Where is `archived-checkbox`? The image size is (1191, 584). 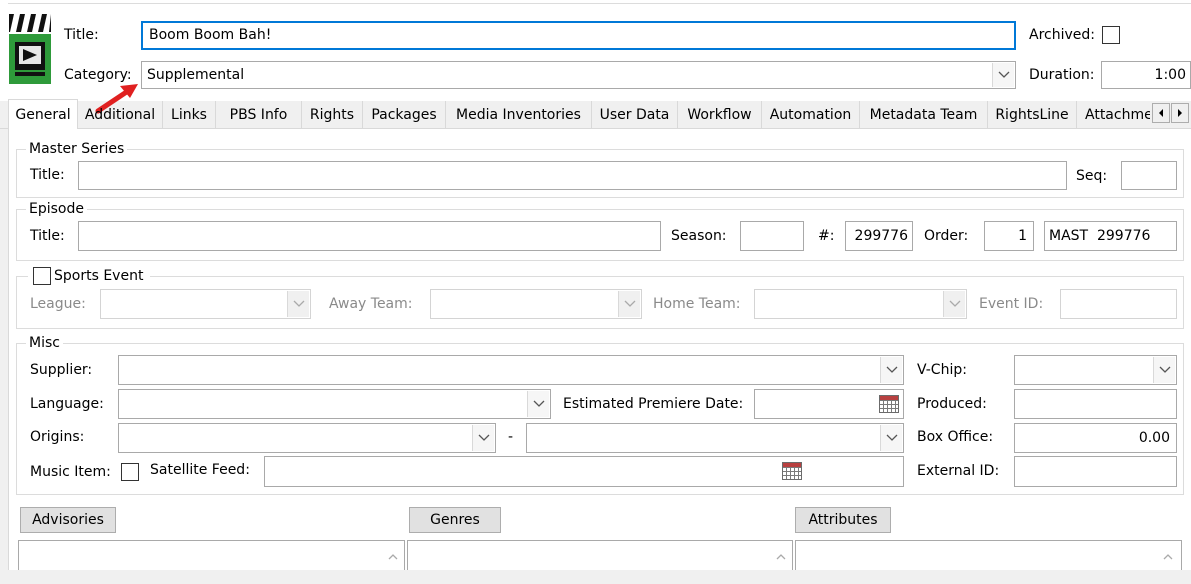 archived-checkbox is located at coordinates (1111, 35).